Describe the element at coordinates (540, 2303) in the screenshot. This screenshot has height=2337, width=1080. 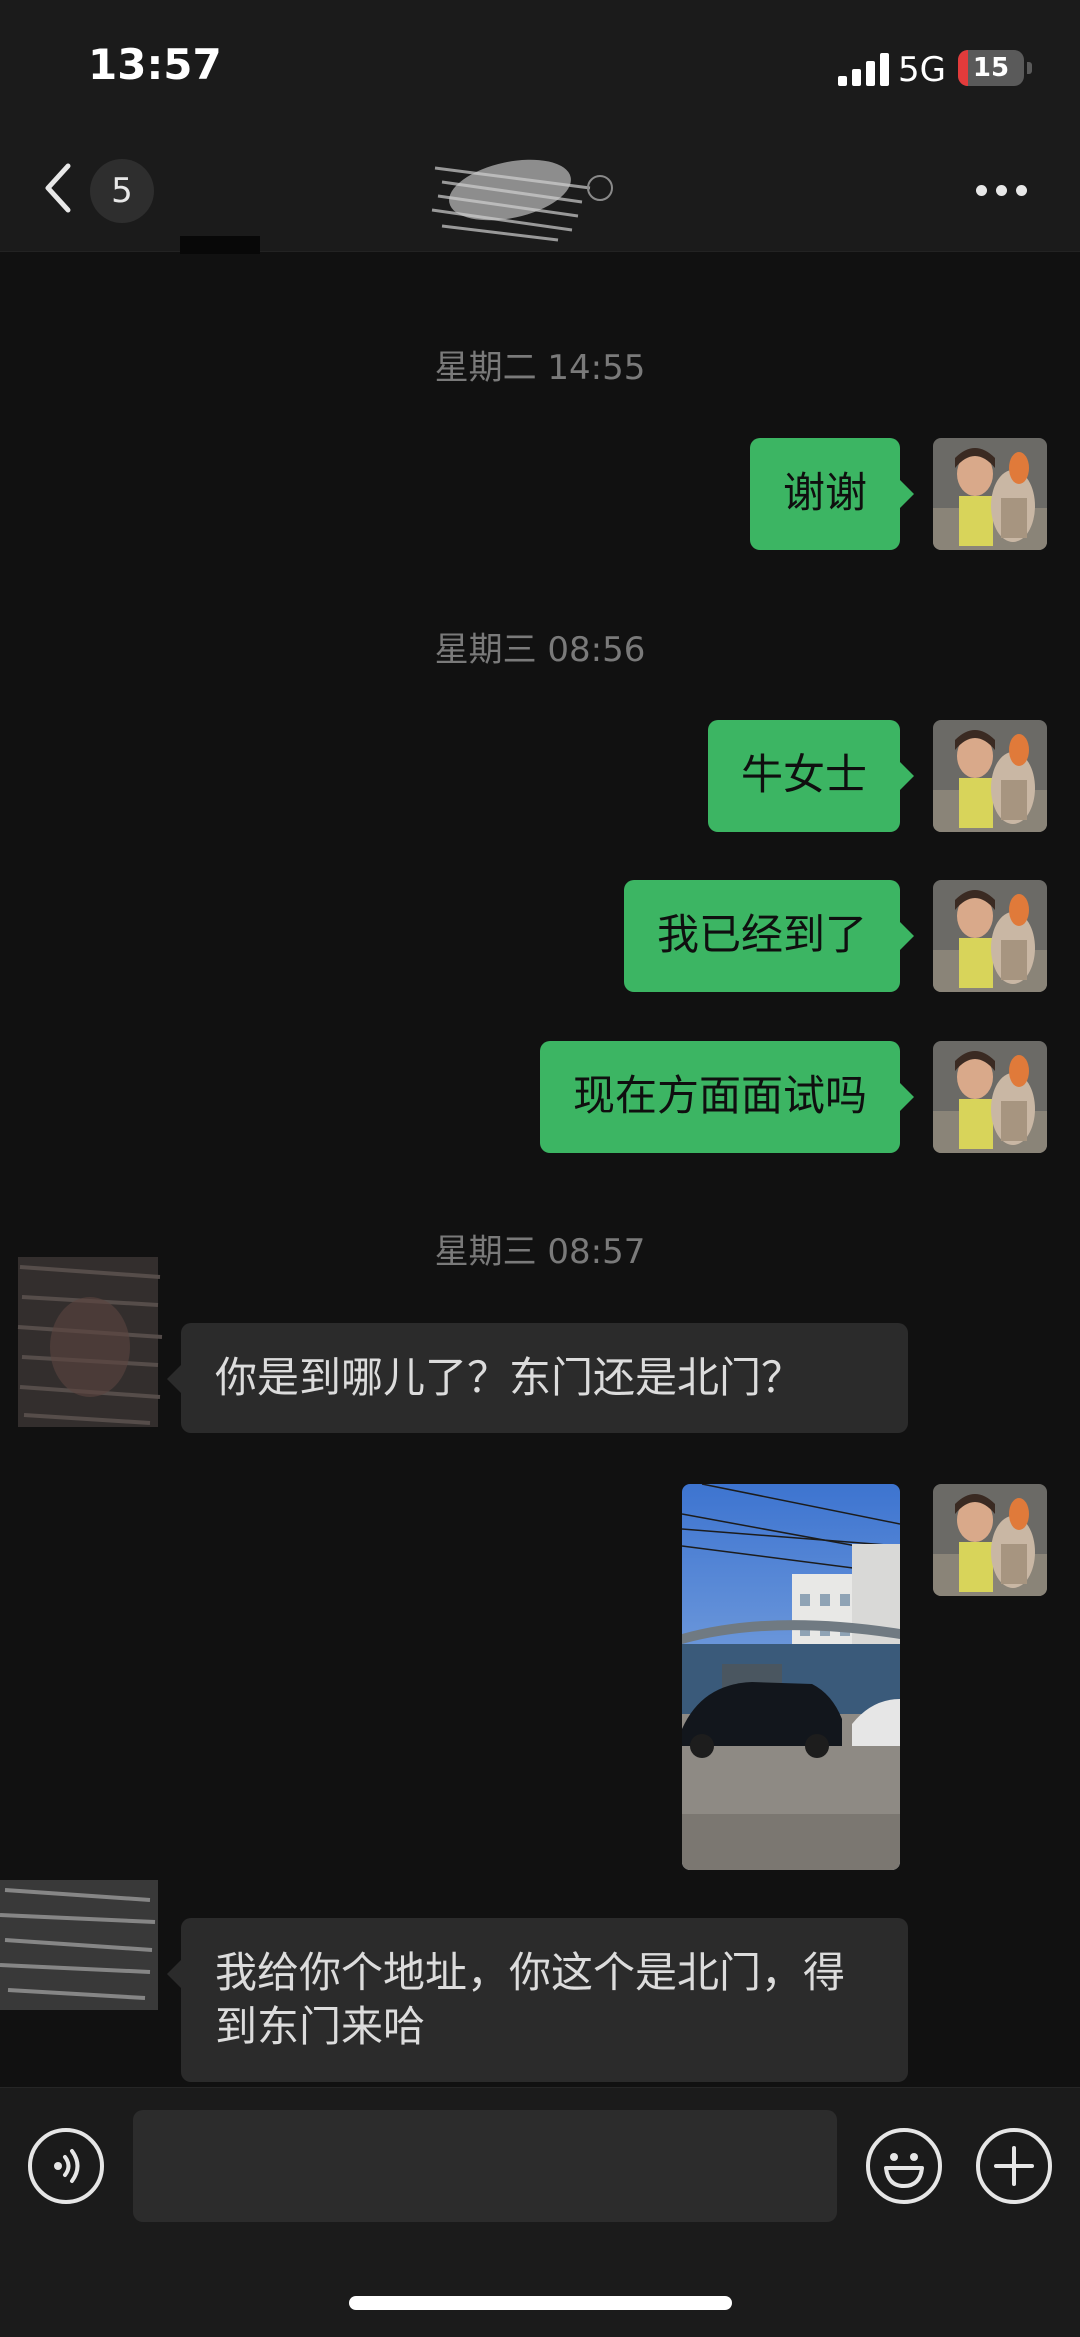
I see `home-indicator` at that location.